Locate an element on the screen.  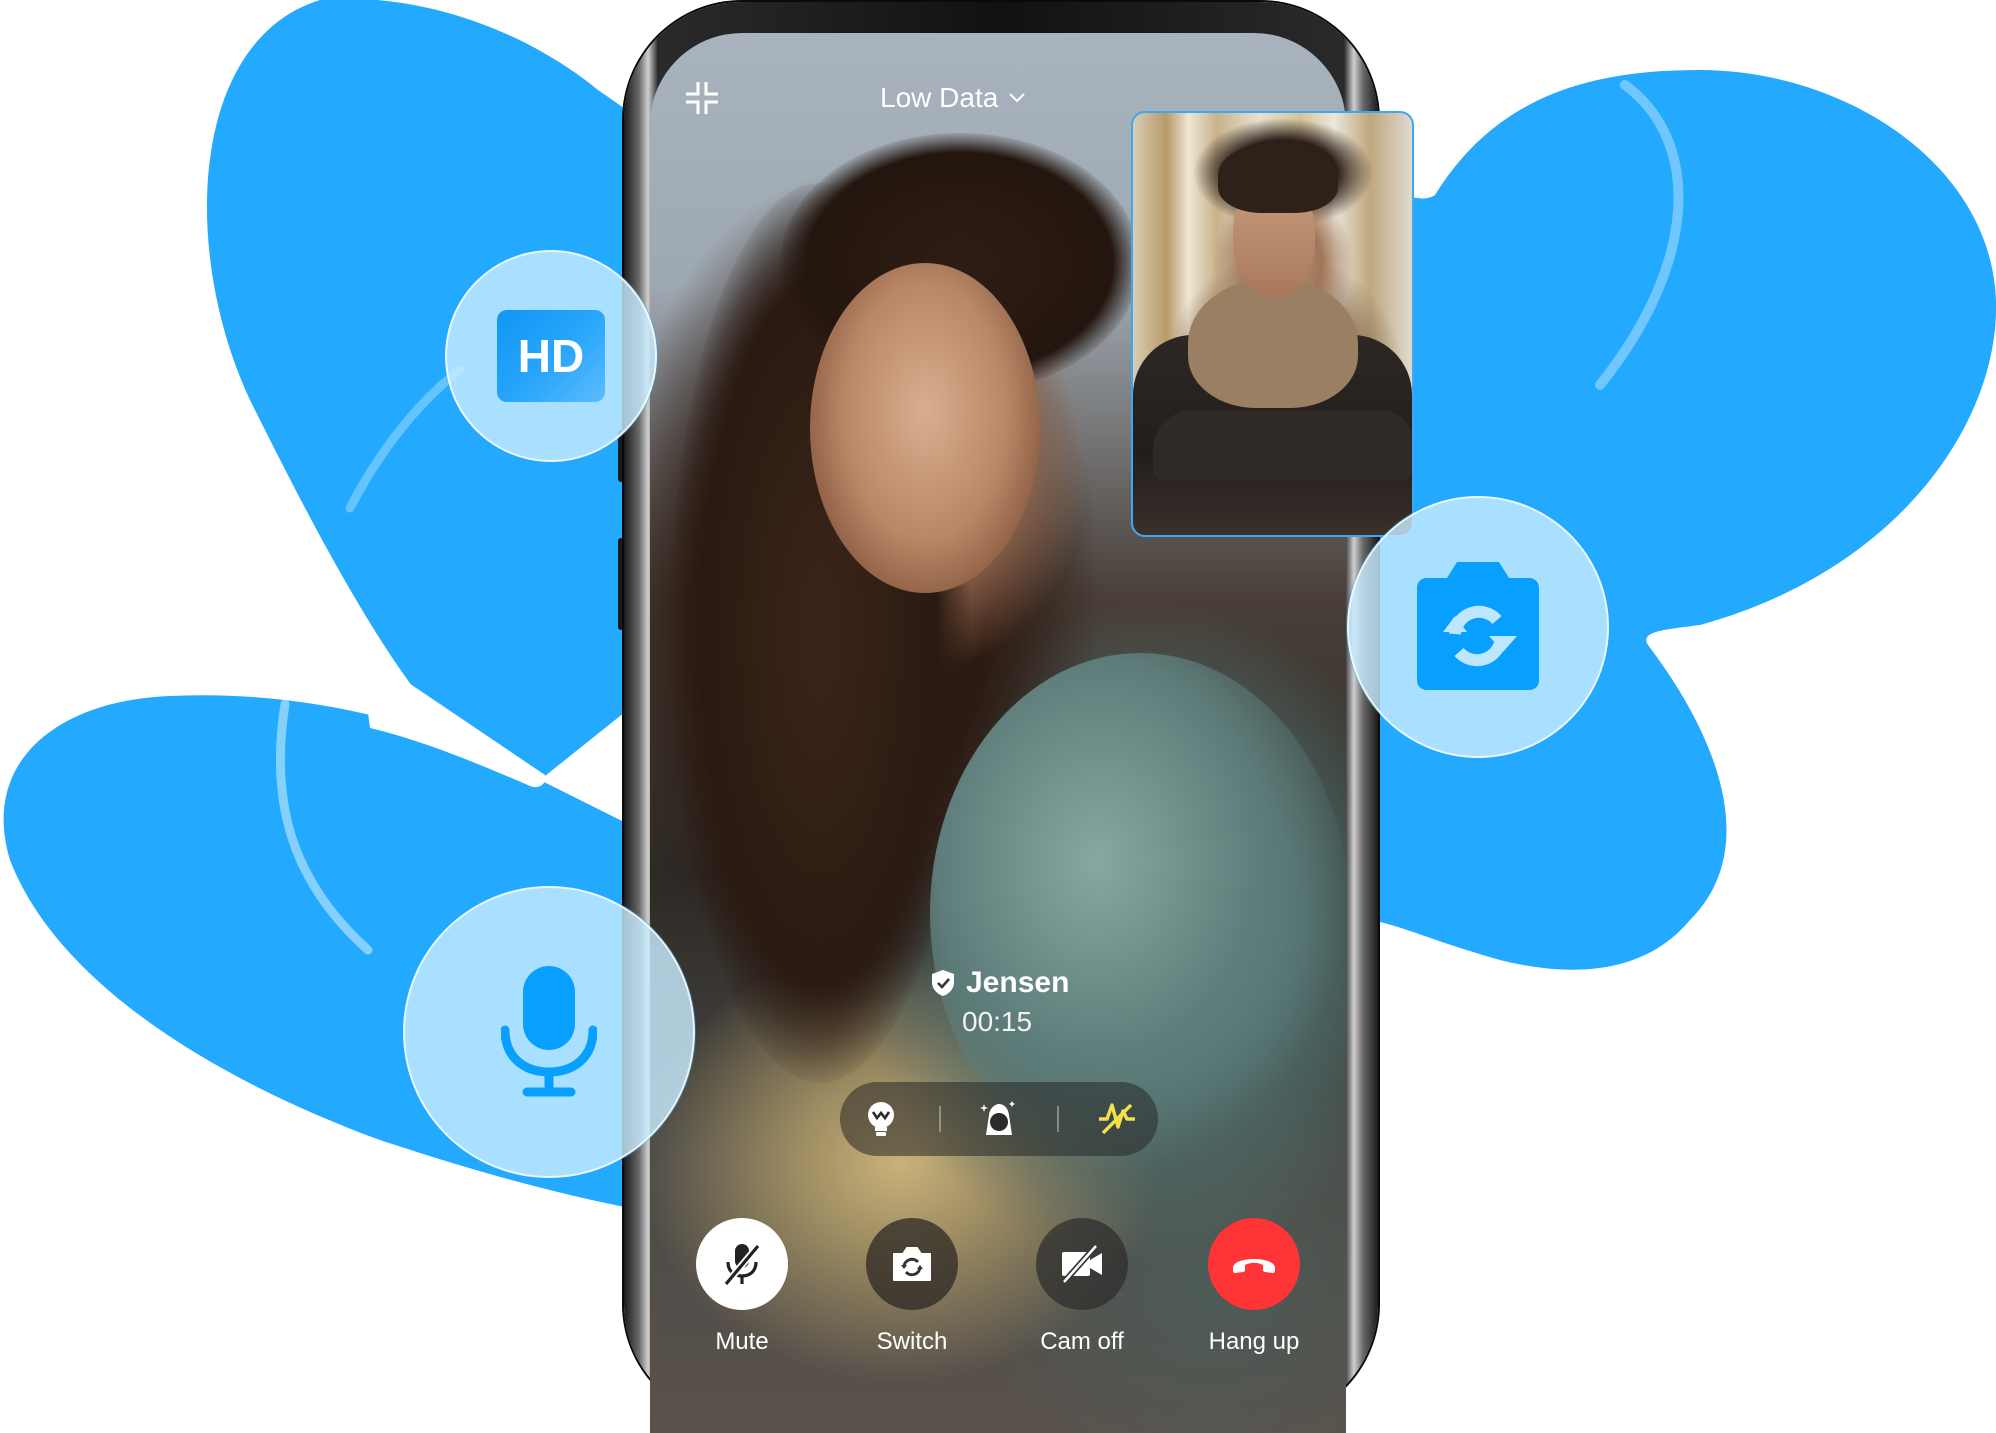
pip-hair is located at coordinates (1278, 178).